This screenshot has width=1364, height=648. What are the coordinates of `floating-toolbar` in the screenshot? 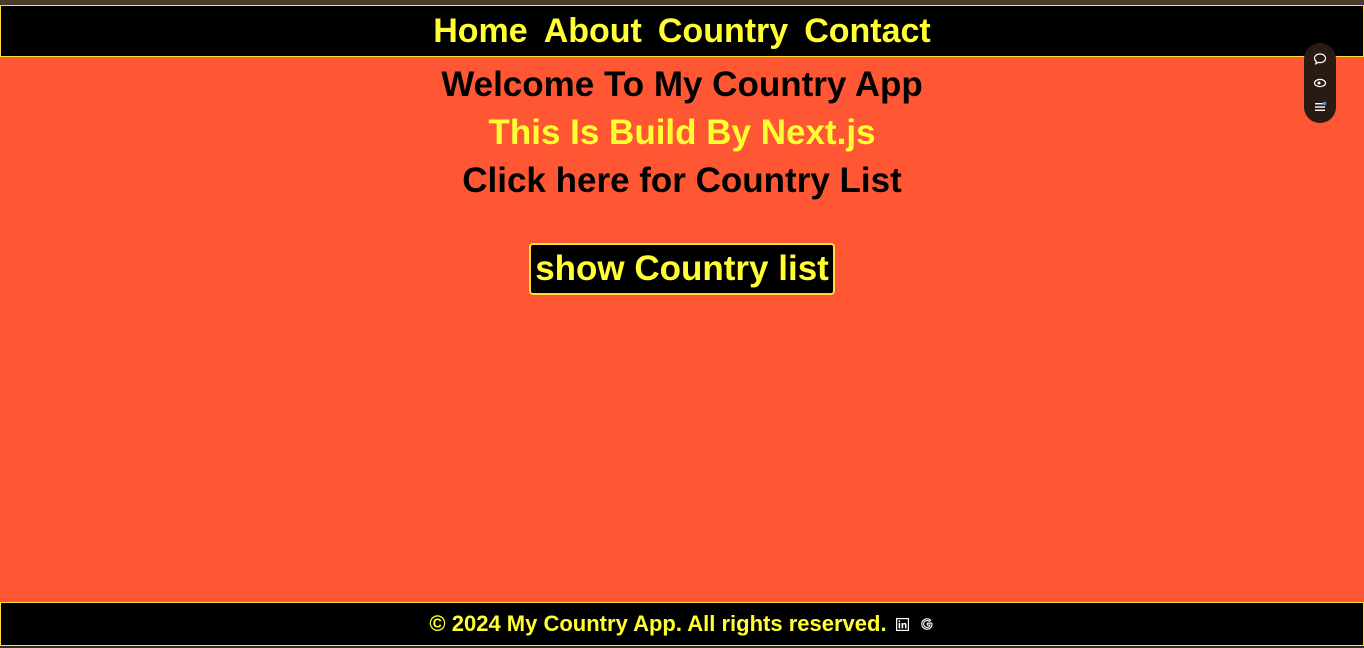 It's located at (1320, 83).